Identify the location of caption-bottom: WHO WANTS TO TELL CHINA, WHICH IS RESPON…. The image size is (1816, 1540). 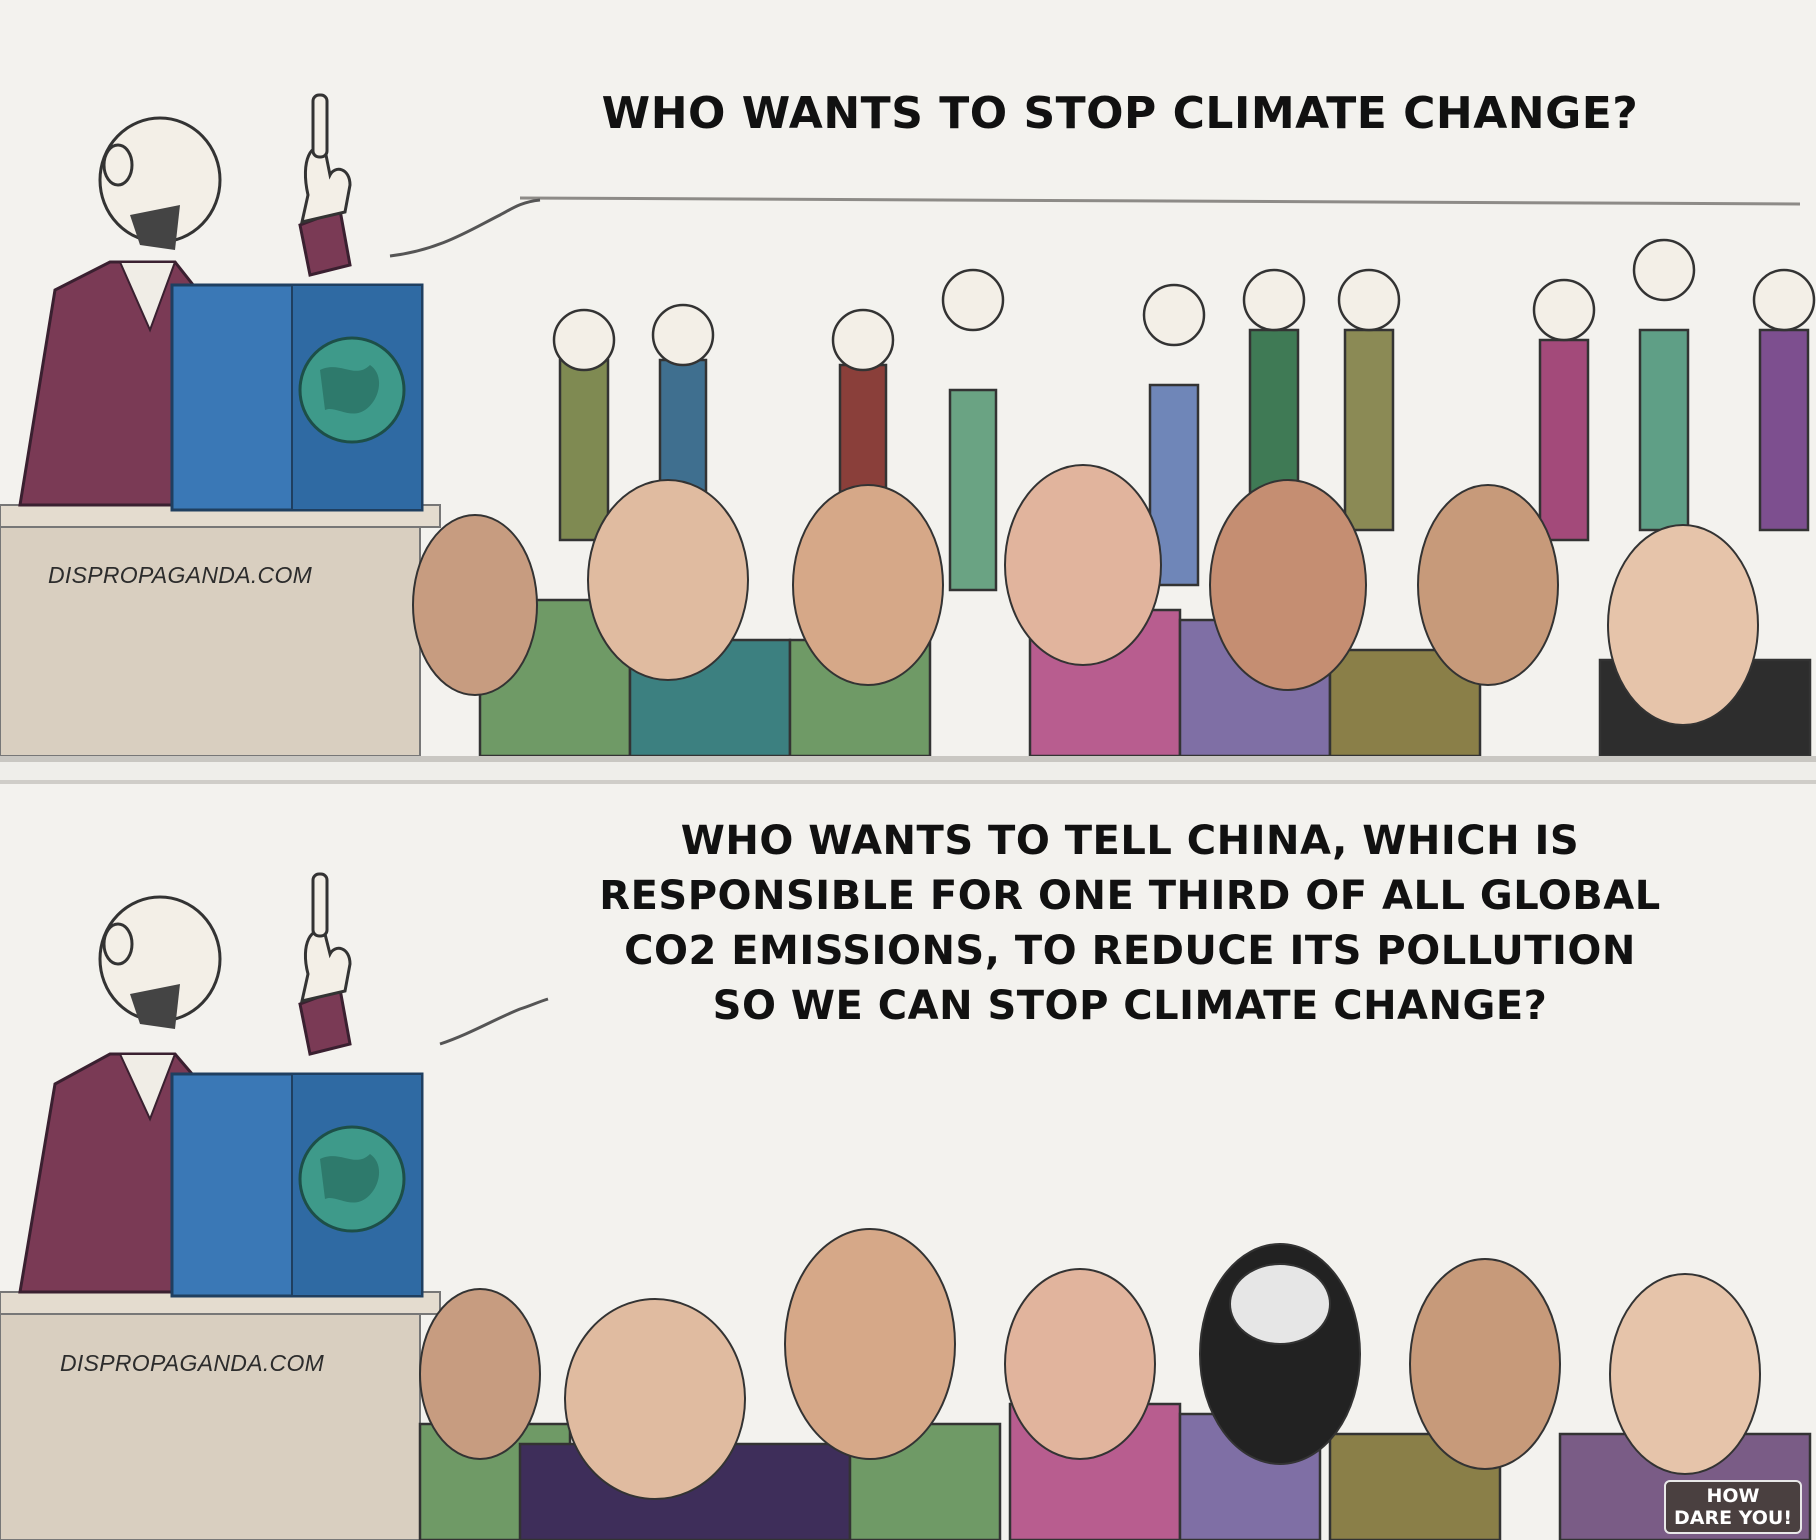
(1130, 924).